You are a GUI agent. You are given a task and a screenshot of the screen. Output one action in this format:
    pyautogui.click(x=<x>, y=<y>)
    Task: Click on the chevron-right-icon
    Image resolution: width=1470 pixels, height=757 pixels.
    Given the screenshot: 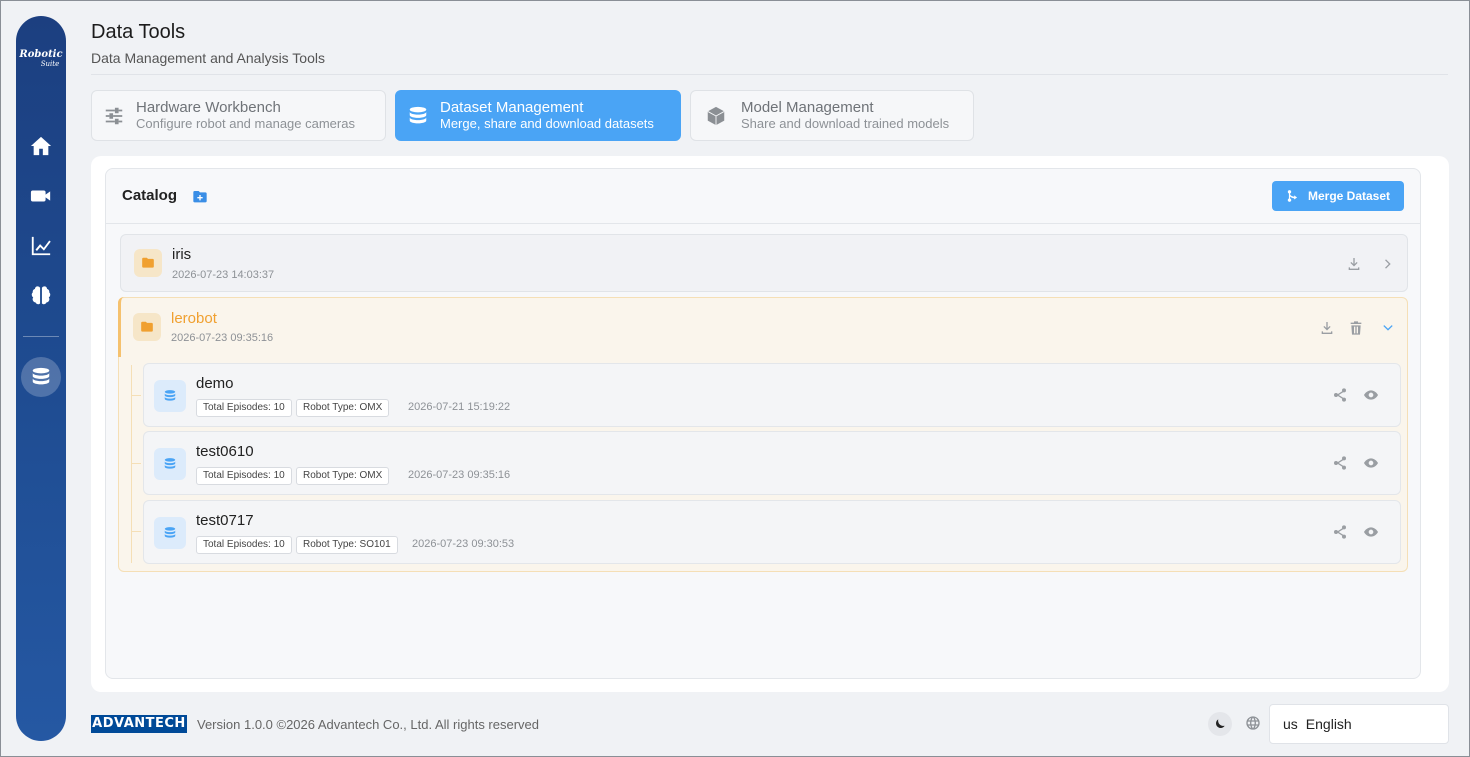 What is the action you would take?
    pyautogui.click(x=1388, y=264)
    